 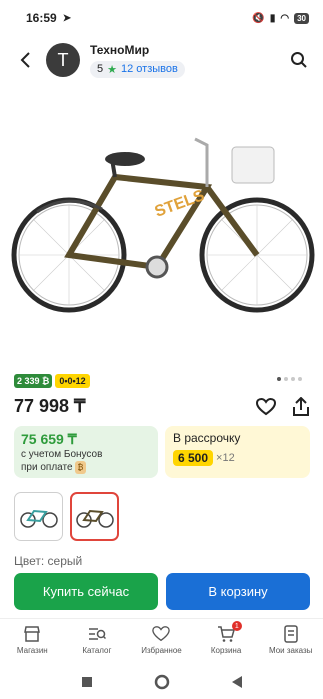 I want to click on bonus-badge: 2 339 ₿, so click(x=33, y=381).